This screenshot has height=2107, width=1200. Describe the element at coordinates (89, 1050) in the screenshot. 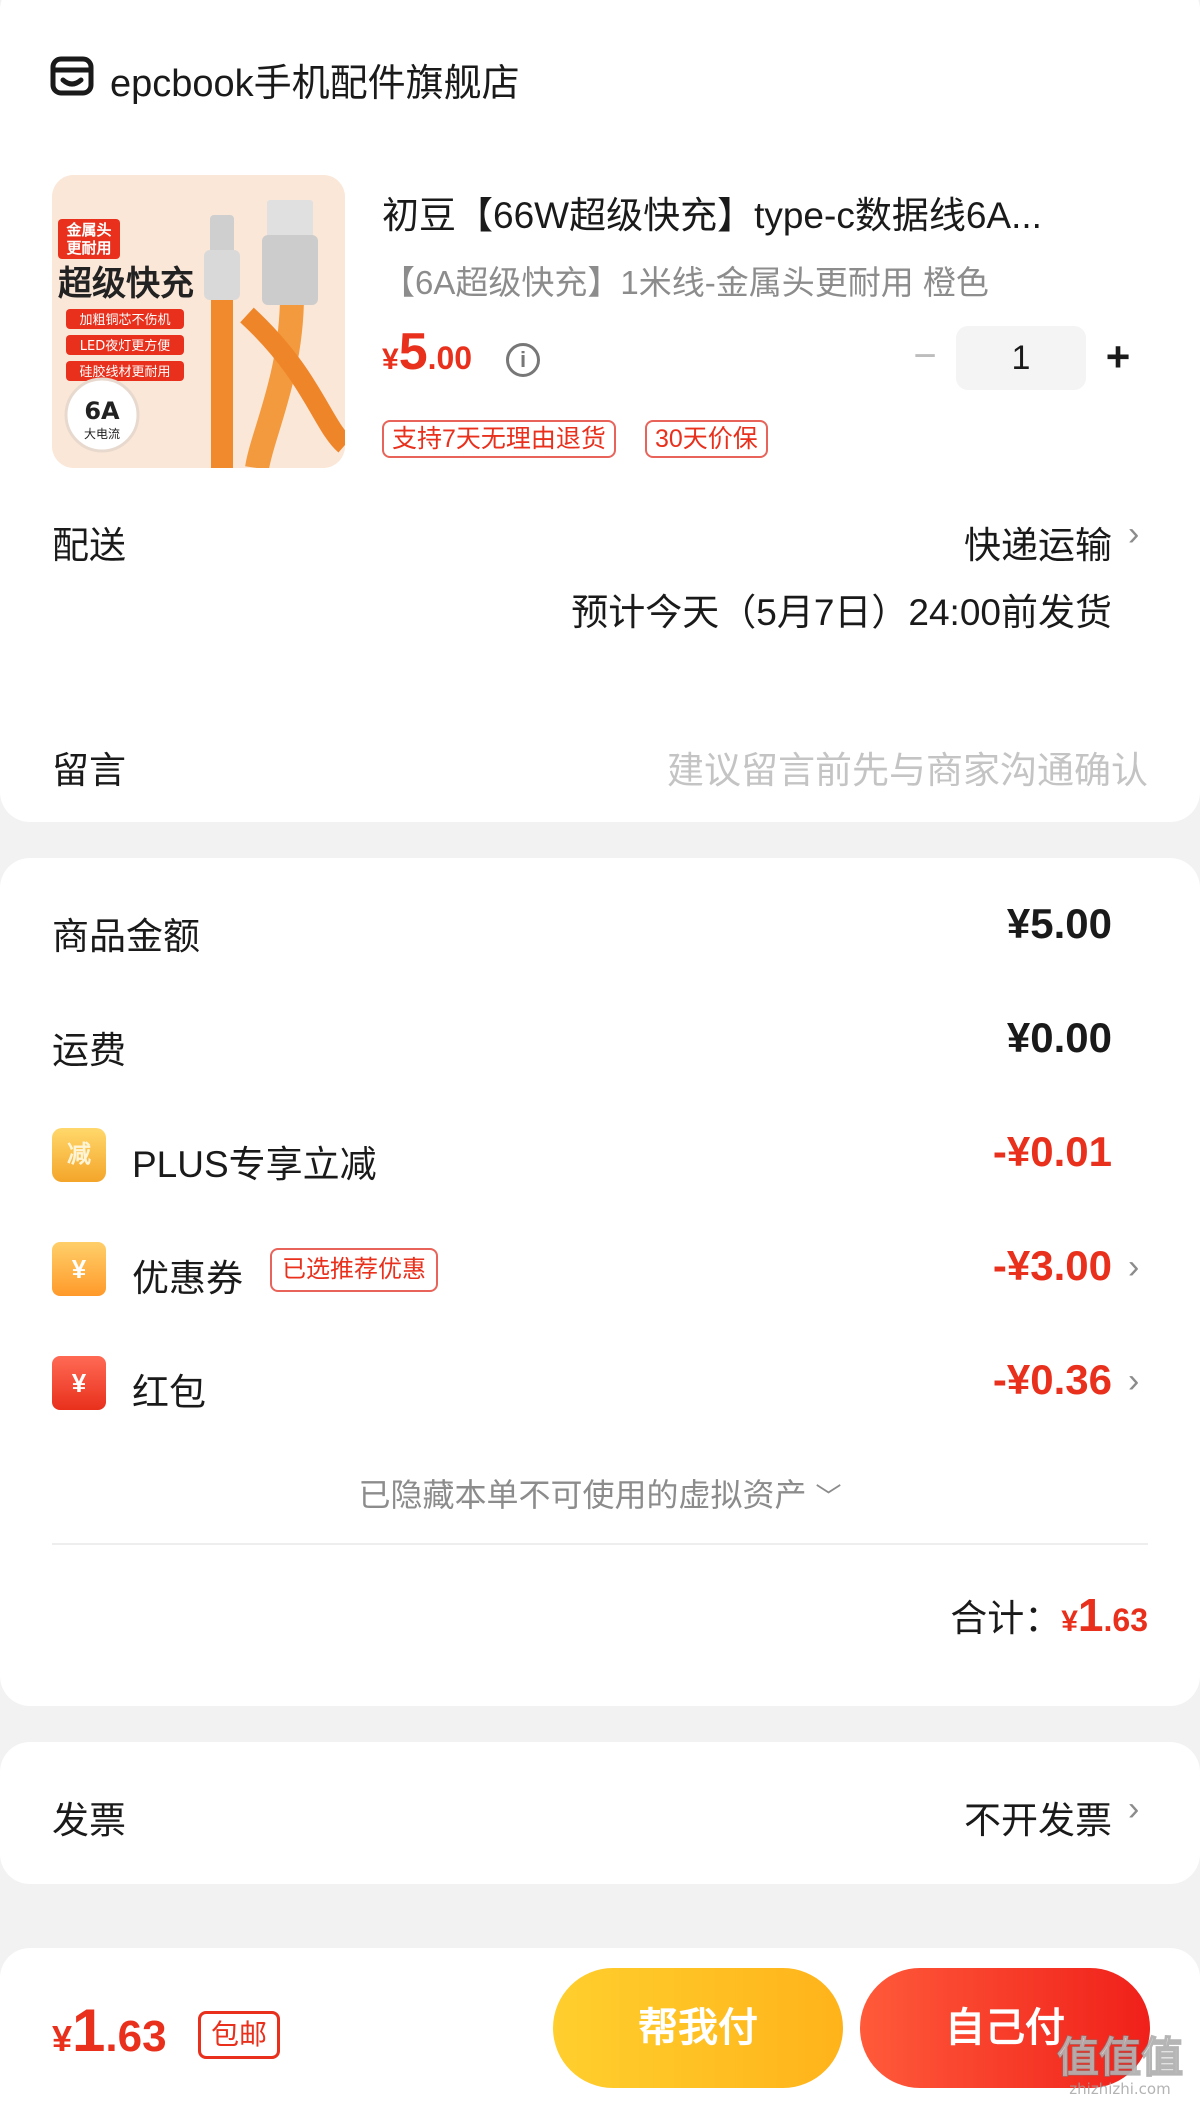

I see `freight-label: 运费` at that location.